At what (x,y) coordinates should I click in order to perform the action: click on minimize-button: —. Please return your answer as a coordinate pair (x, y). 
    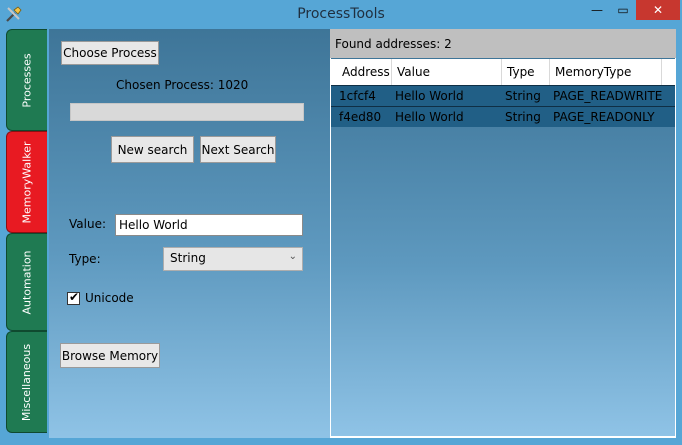
    Looking at the image, I should click on (597, 10).